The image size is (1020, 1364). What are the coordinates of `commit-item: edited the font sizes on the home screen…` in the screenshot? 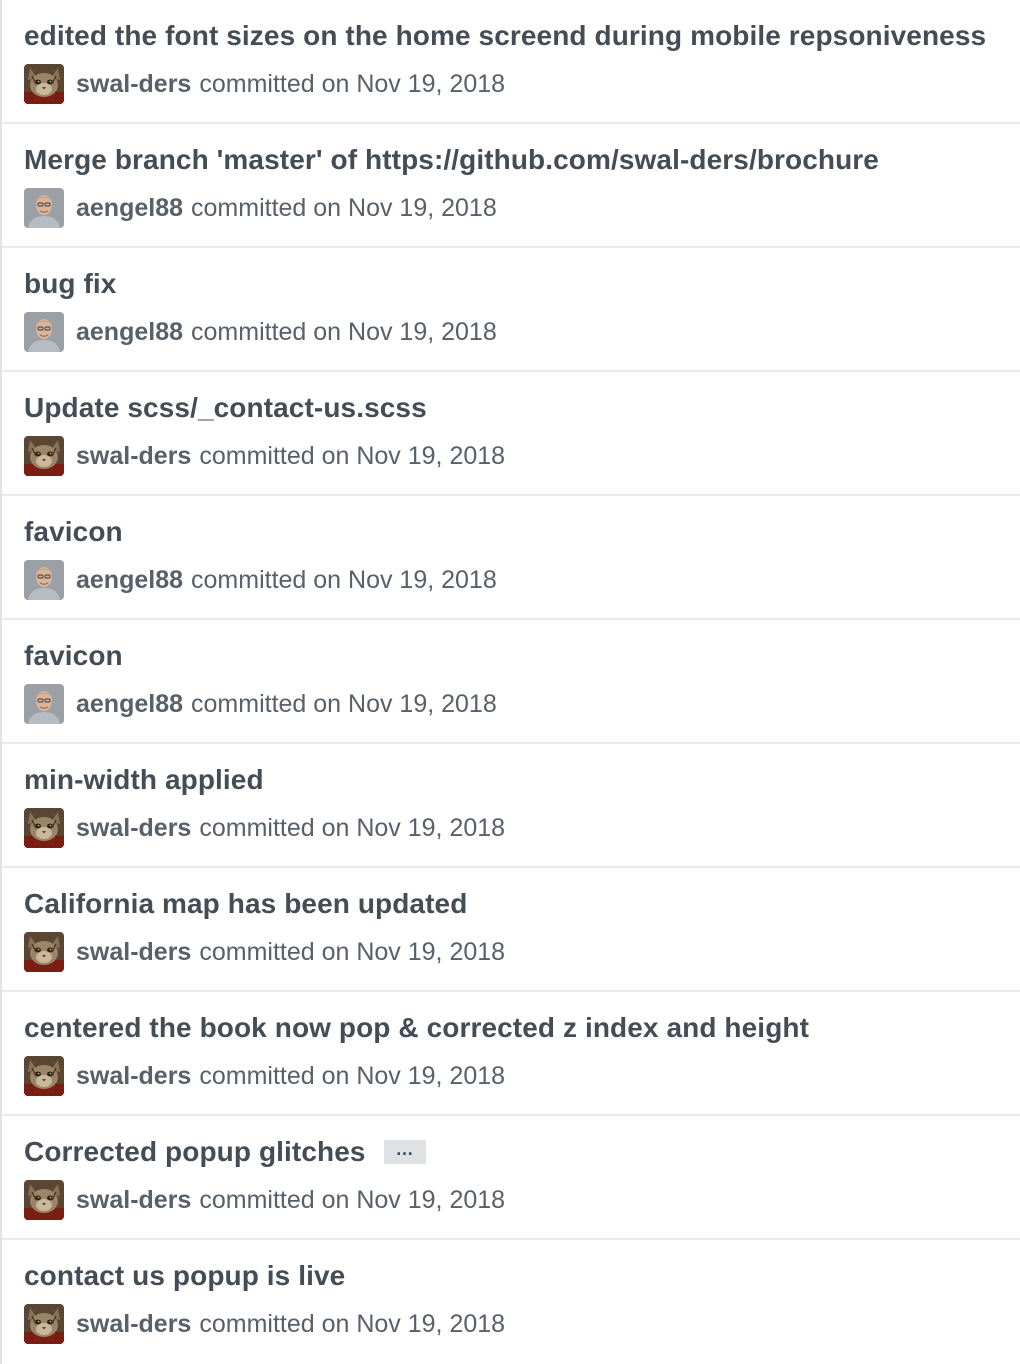 It's located at (511, 62).